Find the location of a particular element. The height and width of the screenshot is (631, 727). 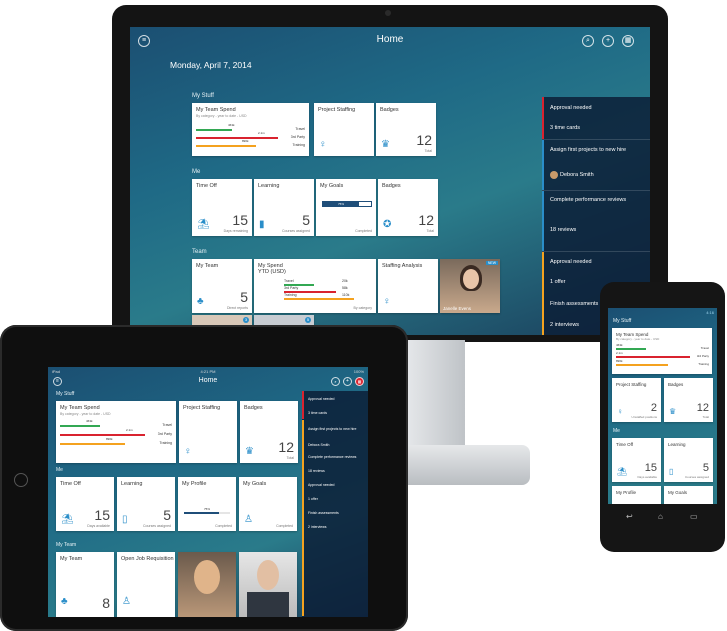

goals-progress-track: 75% is located at coordinates (347, 204).